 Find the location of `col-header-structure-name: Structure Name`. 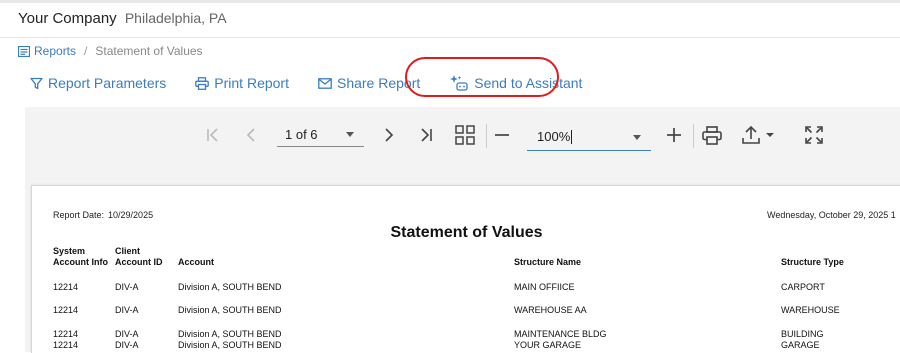

col-header-structure-name: Structure Name is located at coordinates (548, 262).